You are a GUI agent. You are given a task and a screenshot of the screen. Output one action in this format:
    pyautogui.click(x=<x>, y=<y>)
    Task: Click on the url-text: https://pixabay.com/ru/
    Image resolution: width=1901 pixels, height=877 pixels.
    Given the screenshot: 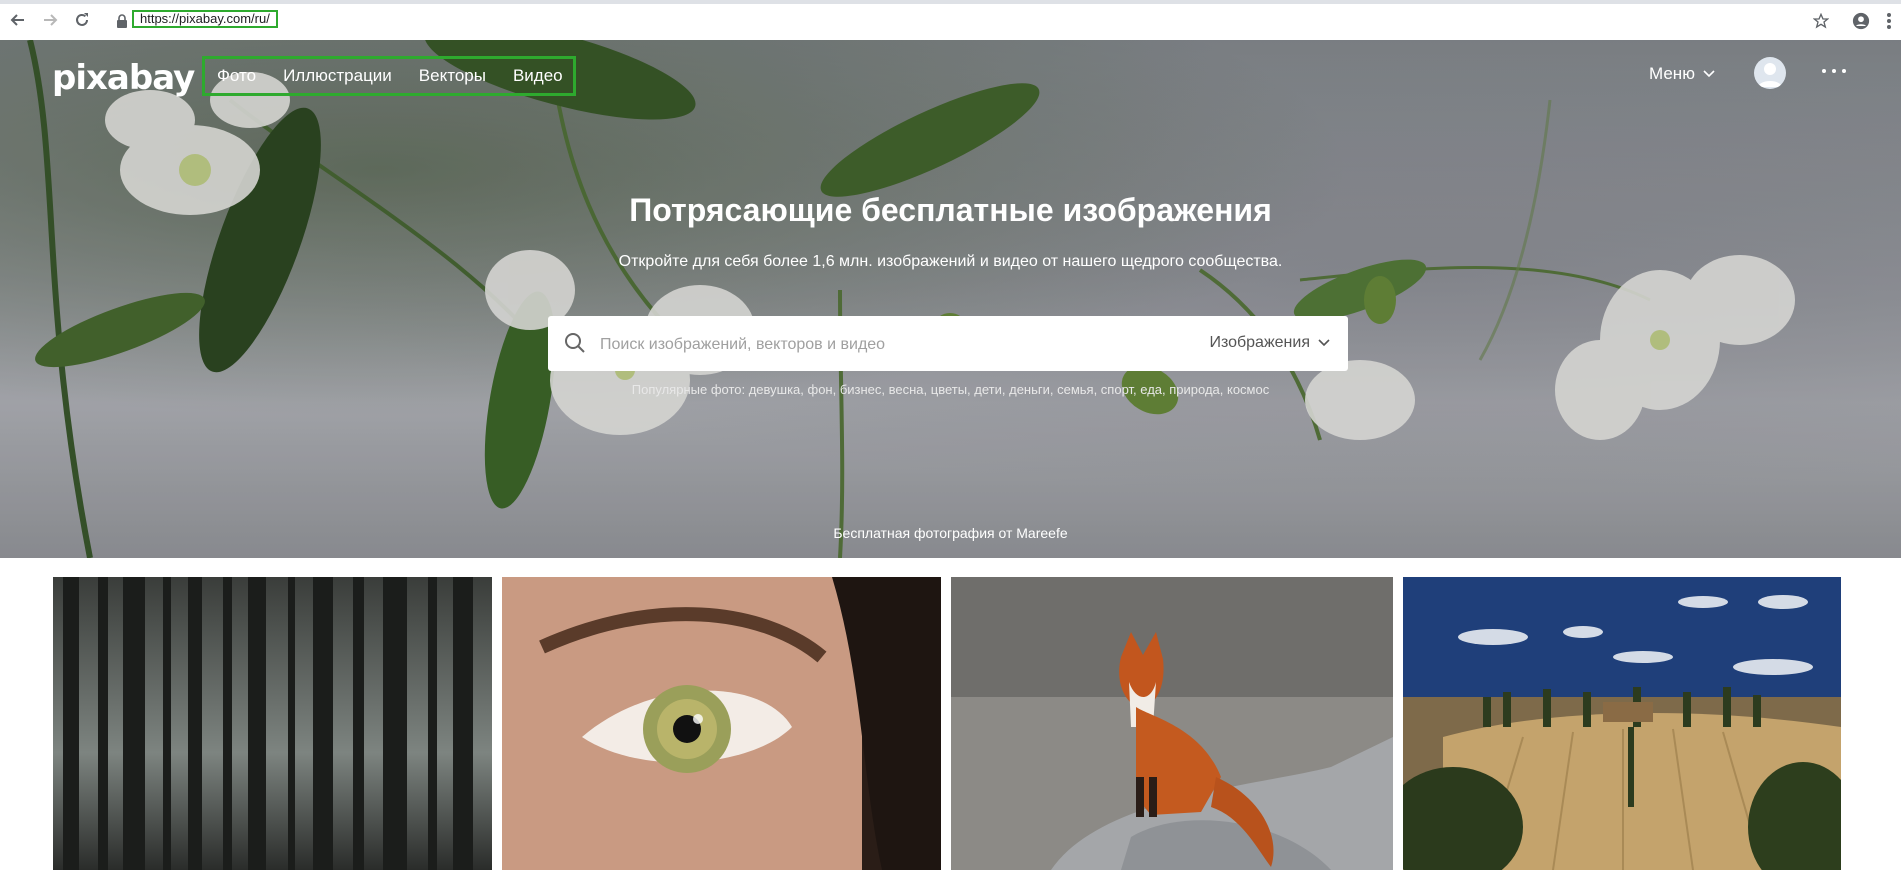 What is the action you would take?
    pyautogui.click(x=205, y=18)
    